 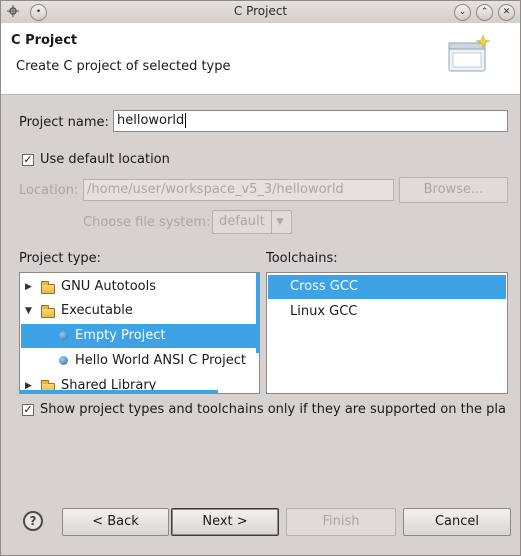 What do you see at coordinates (33, 521) in the screenshot?
I see `help-icon: ?` at bounding box center [33, 521].